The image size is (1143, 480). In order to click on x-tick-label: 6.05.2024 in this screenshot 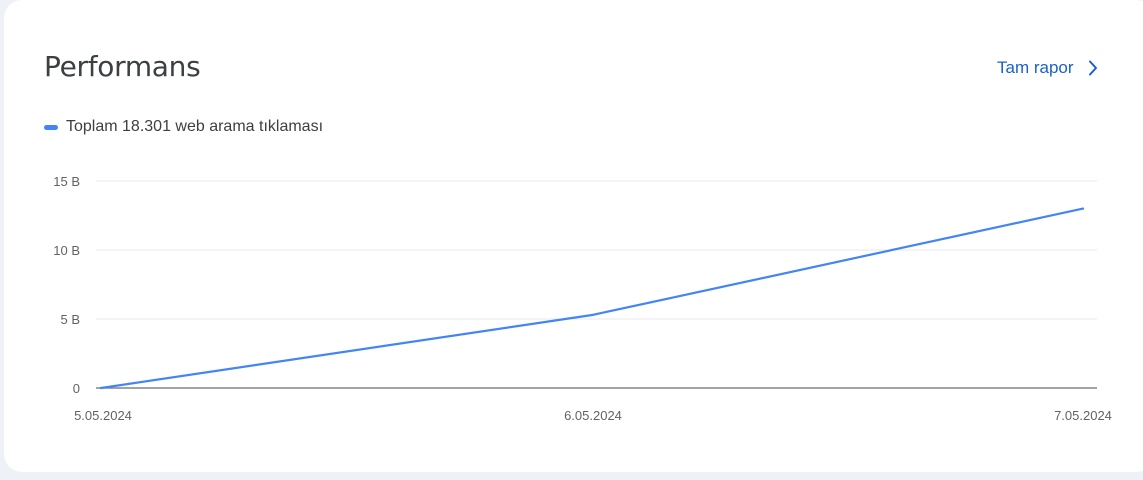, I will do `click(593, 415)`.